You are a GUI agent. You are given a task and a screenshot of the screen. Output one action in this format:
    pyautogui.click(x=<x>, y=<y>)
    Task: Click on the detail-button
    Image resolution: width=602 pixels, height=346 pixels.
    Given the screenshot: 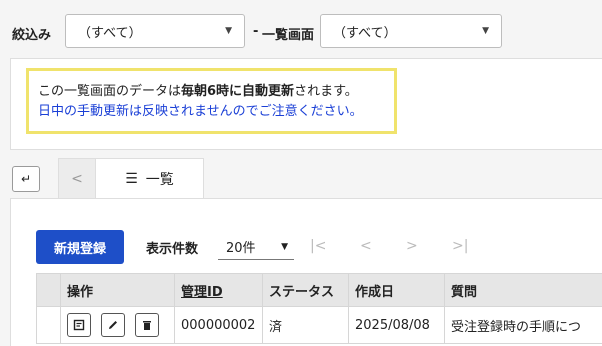 What is the action you would take?
    pyautogui.click(x=79, y=325)
    